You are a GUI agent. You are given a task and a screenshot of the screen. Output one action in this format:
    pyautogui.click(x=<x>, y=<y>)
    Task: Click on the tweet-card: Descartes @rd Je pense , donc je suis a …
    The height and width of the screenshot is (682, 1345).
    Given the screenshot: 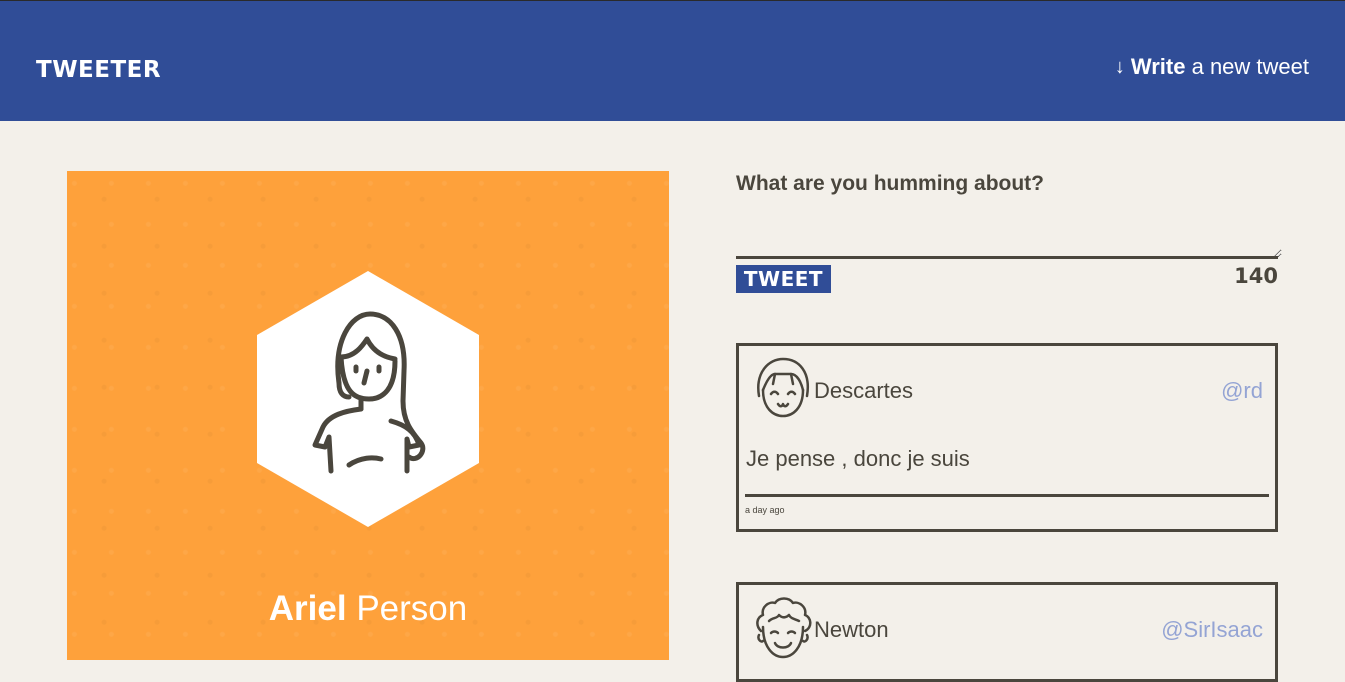 What is the action you would take?
    pyautogui.click(x=1007, y=437)
    